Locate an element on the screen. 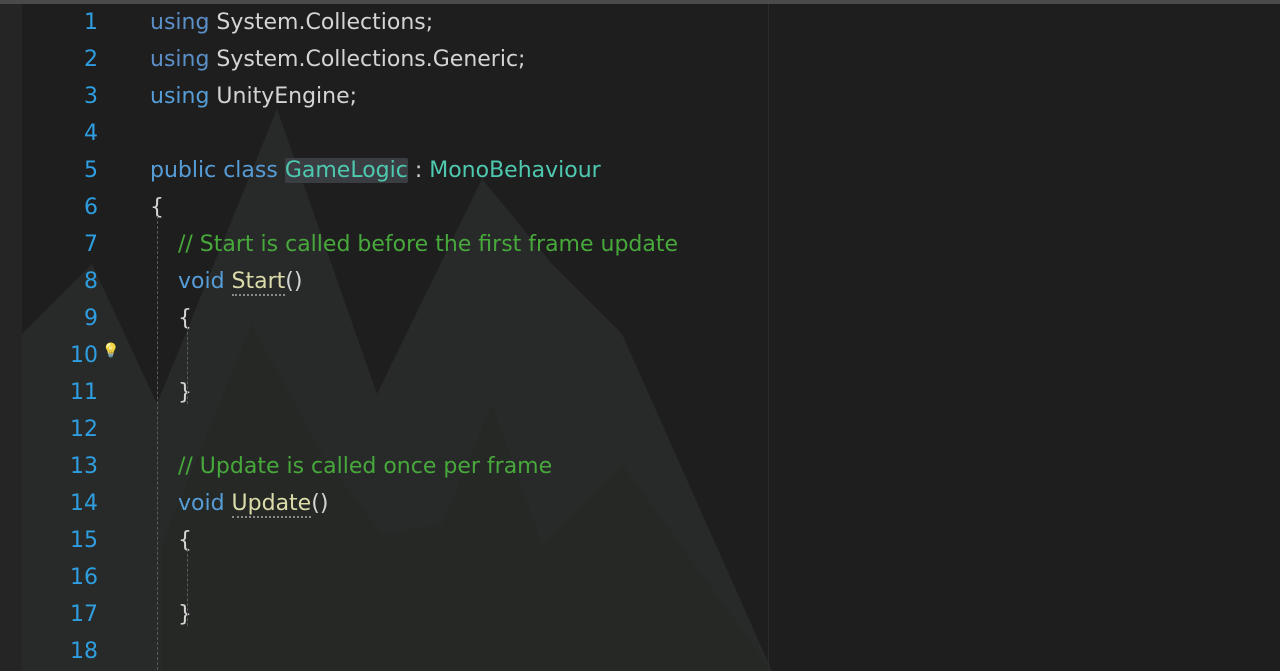  code-line: void Start() is located at coordinates (226, 281).